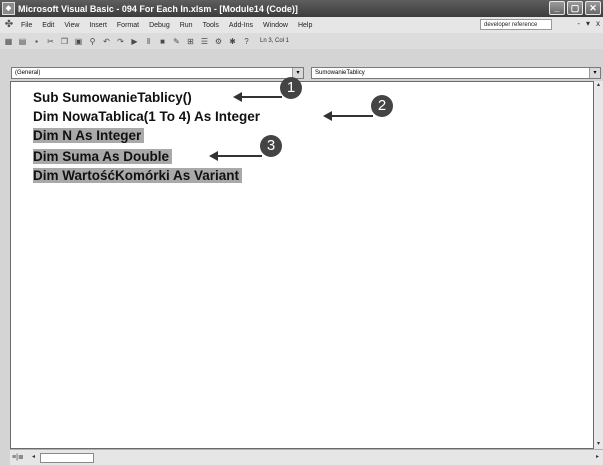  I want to click on menu-debug: Debug, so click(159, 25).